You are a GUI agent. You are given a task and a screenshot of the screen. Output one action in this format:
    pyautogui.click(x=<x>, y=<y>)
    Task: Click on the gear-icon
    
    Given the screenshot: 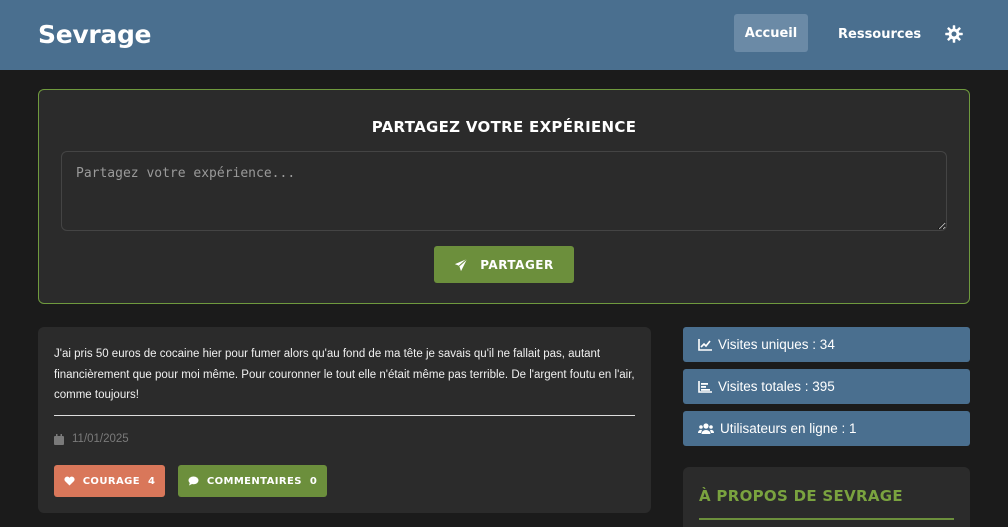 What is the action you would take?
    pyautogui.click(x=954, y=34)
    